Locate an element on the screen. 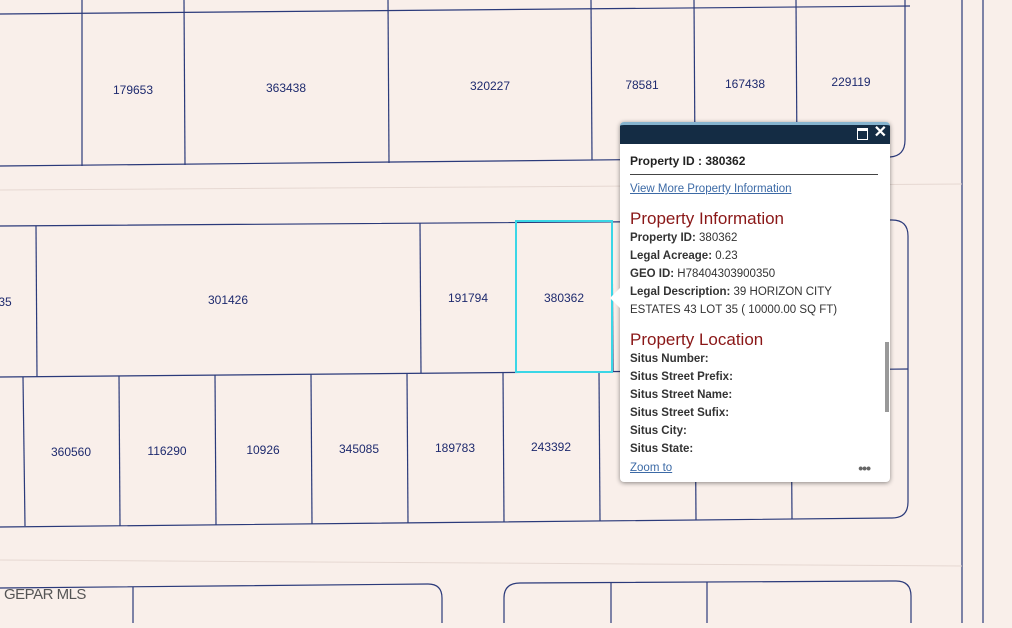 Image resolution: width=1012 pixels, height=628 pixels. info-row: Property ID: 380362 is located at coordinates (684, 238).